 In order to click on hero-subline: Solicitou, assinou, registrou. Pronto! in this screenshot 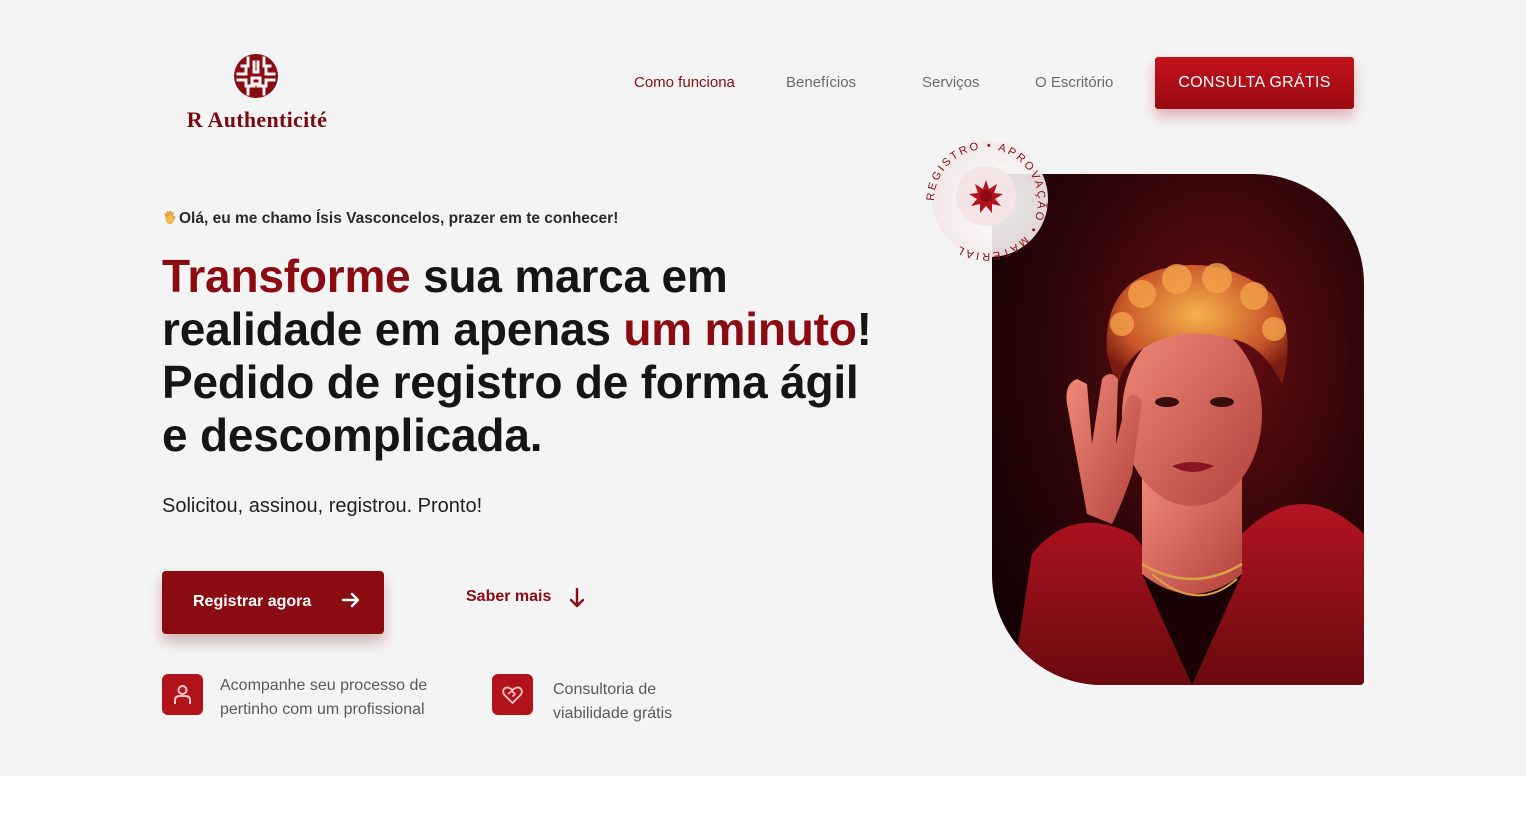, I will do `click(322, 506)`.